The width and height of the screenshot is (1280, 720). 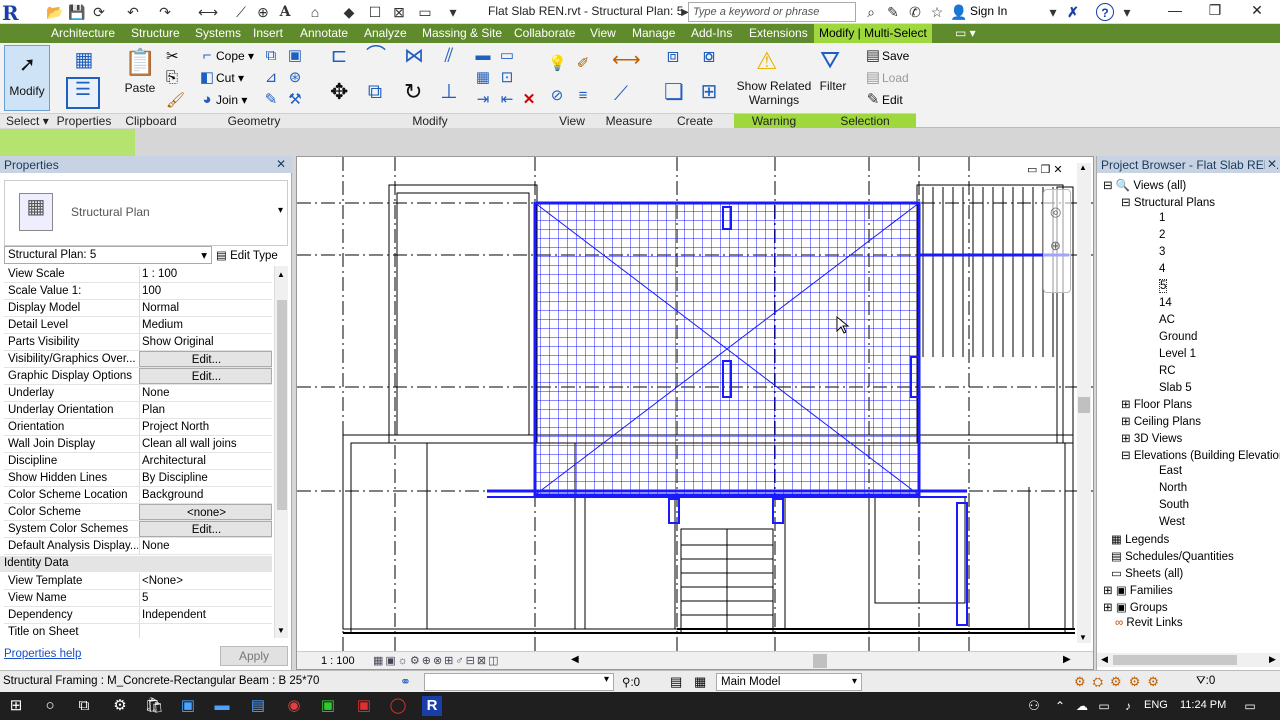 I want to click on property-row: Discipline Architectural, so click(x=138, y=461).